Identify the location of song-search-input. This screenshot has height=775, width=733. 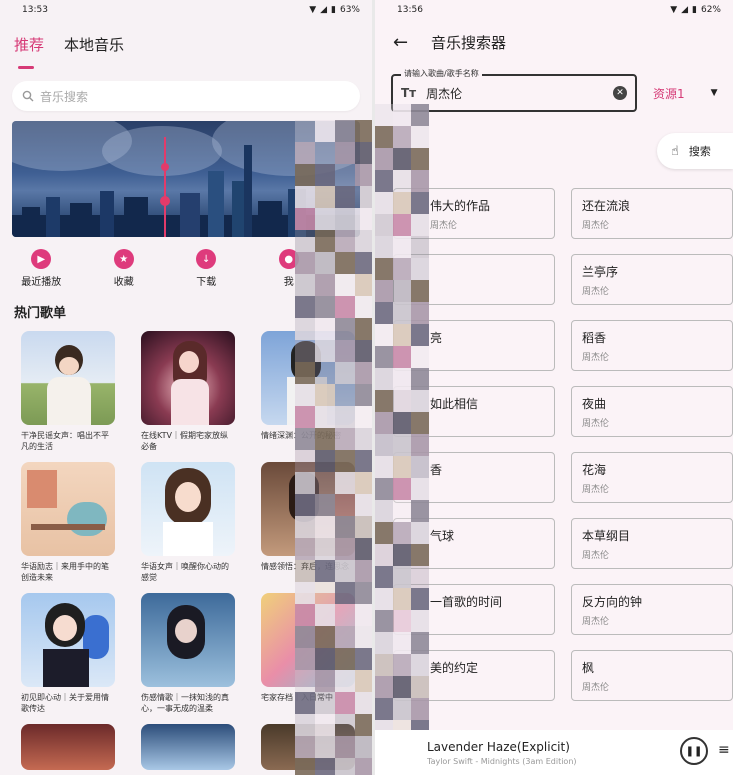
(506, 93).